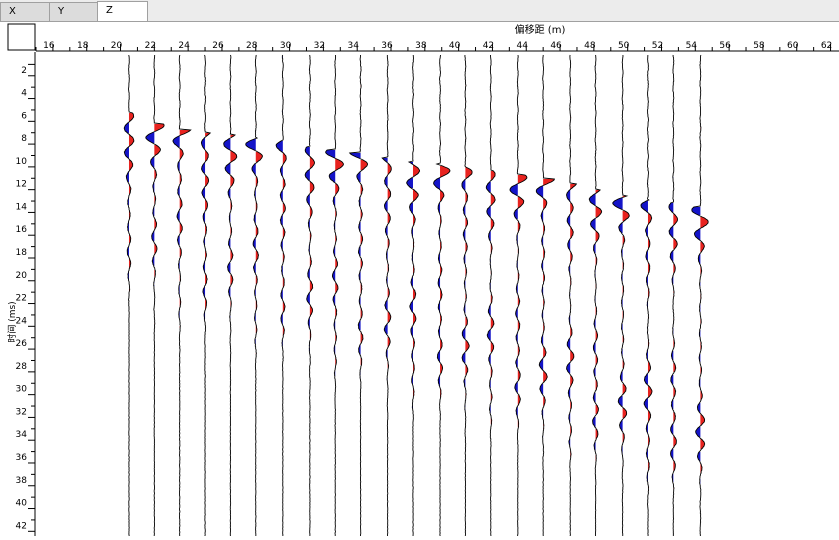 The height and width of the screenshot is (540, 839). Describe the element at coordinates (353, 46) in the screenshot. I see `x-tick-label: 34` at that location.